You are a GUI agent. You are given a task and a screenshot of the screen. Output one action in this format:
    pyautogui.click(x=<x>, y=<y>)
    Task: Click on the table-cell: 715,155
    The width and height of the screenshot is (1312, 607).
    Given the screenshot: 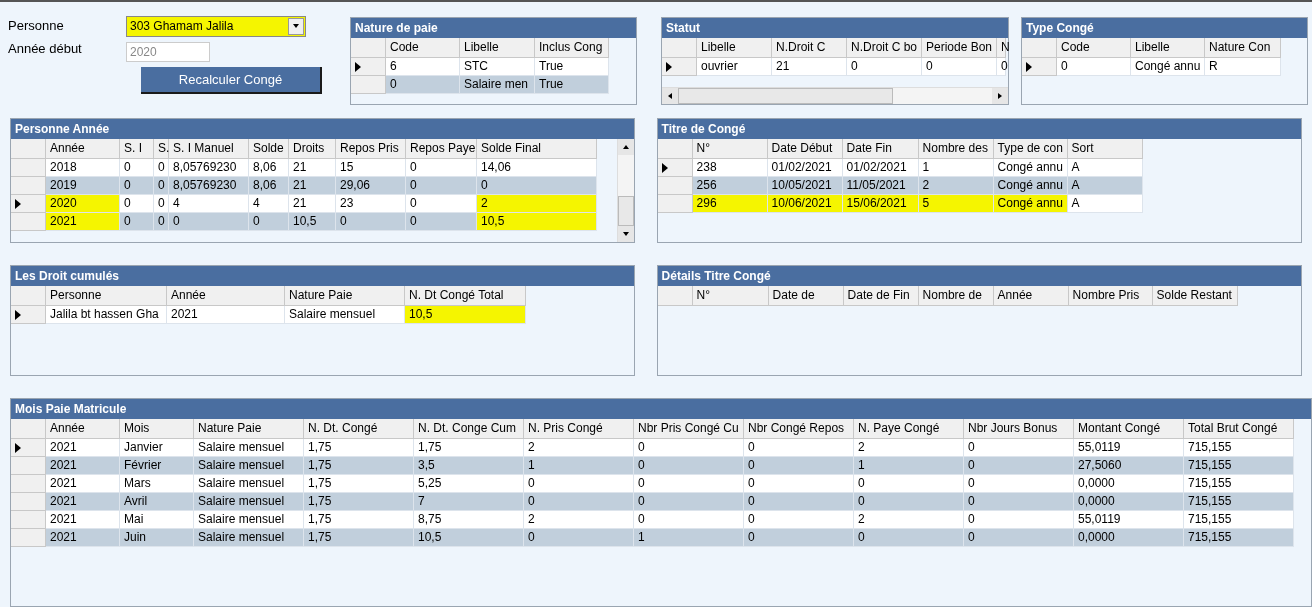 What is the action you would take?
    pyautogui.click(x=1239, y=502)
    